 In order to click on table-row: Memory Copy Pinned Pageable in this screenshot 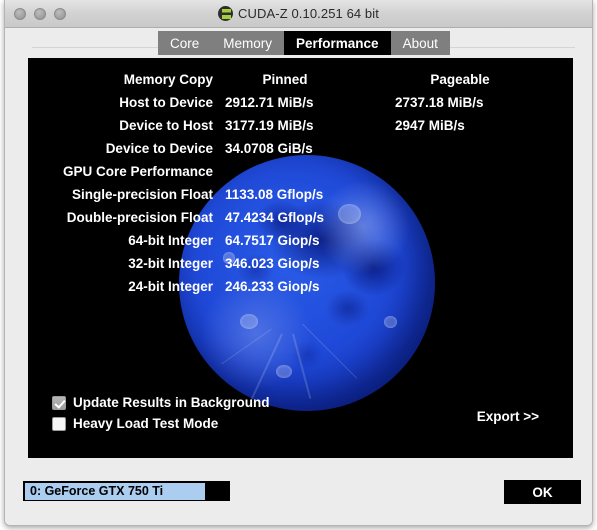, I will do `click(300, 79)`.